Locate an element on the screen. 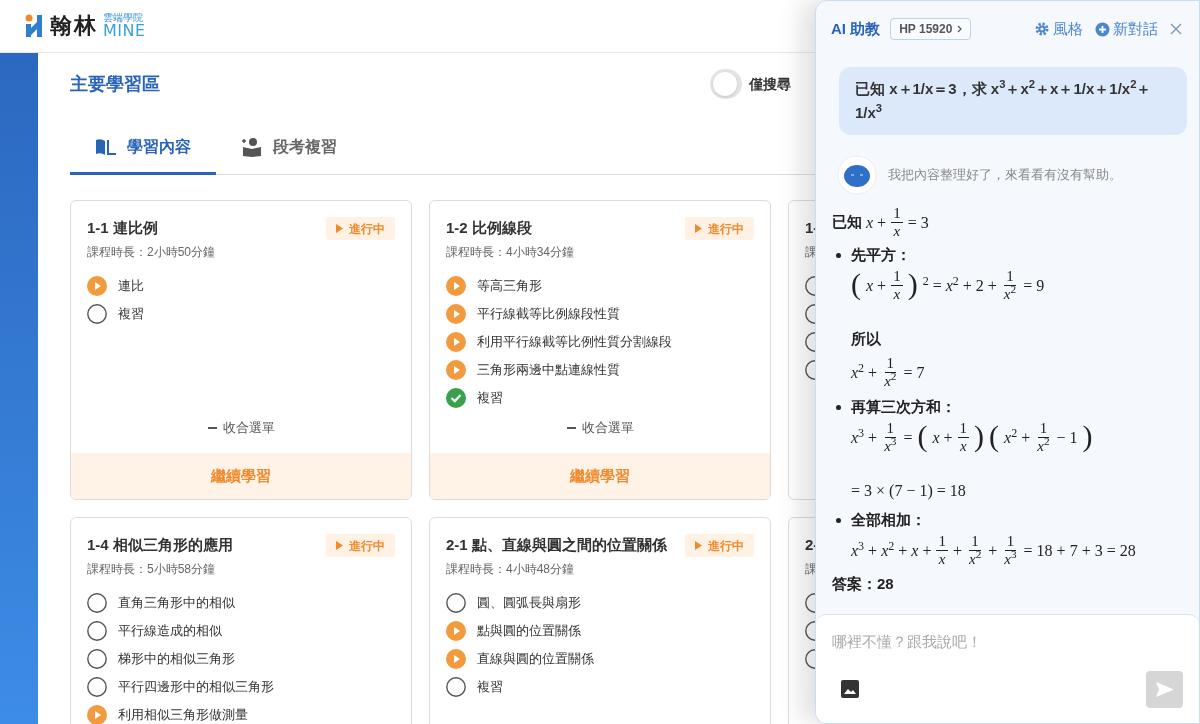 The height and width of the screenshot is (724, 1200). answer-text: 答案：28 is located at coordinates (863, 583).